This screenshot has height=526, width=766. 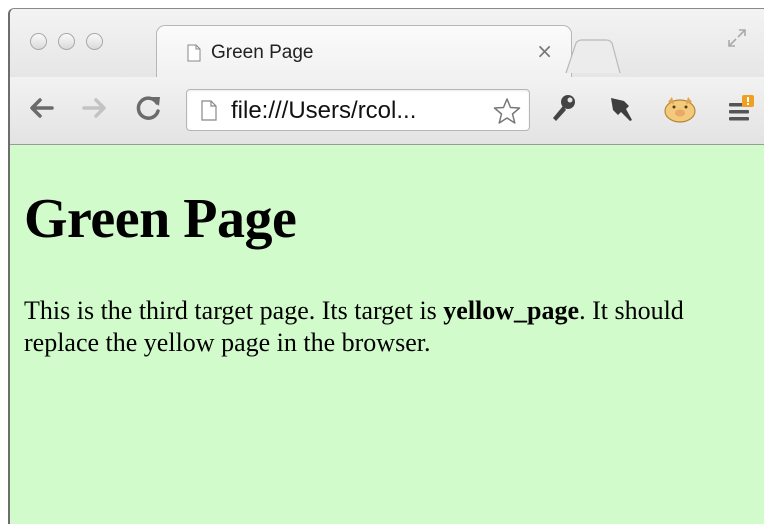 I want to click on tab-close-icon: ×, so click(x=544, y=51).